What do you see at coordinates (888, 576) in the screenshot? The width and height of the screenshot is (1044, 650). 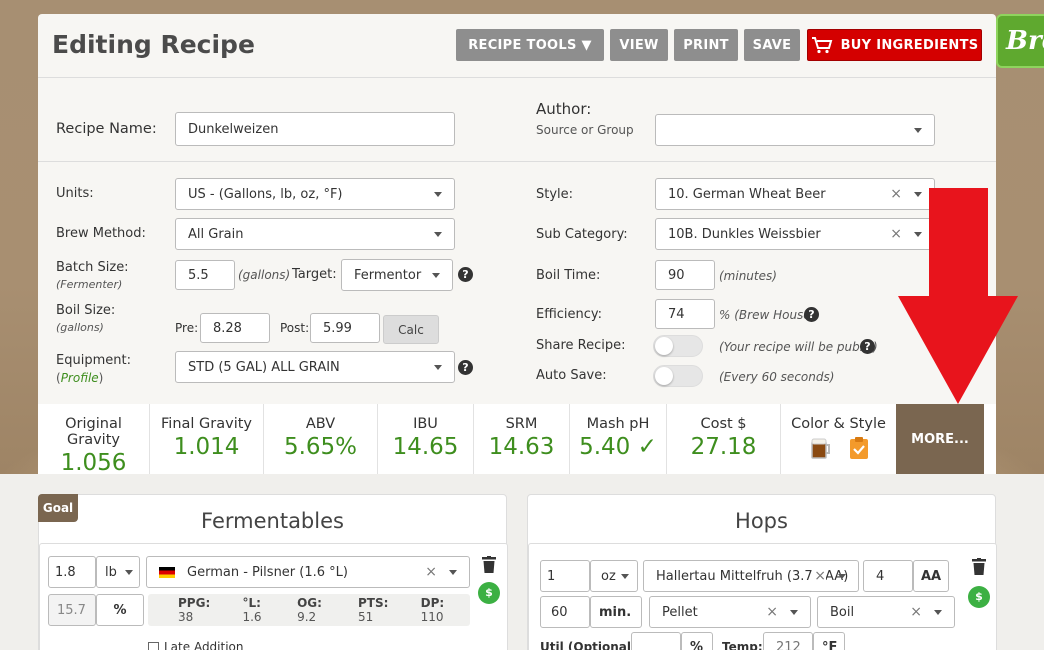 I see `hop-aa-input: 4` at bounding box center [888, 576].